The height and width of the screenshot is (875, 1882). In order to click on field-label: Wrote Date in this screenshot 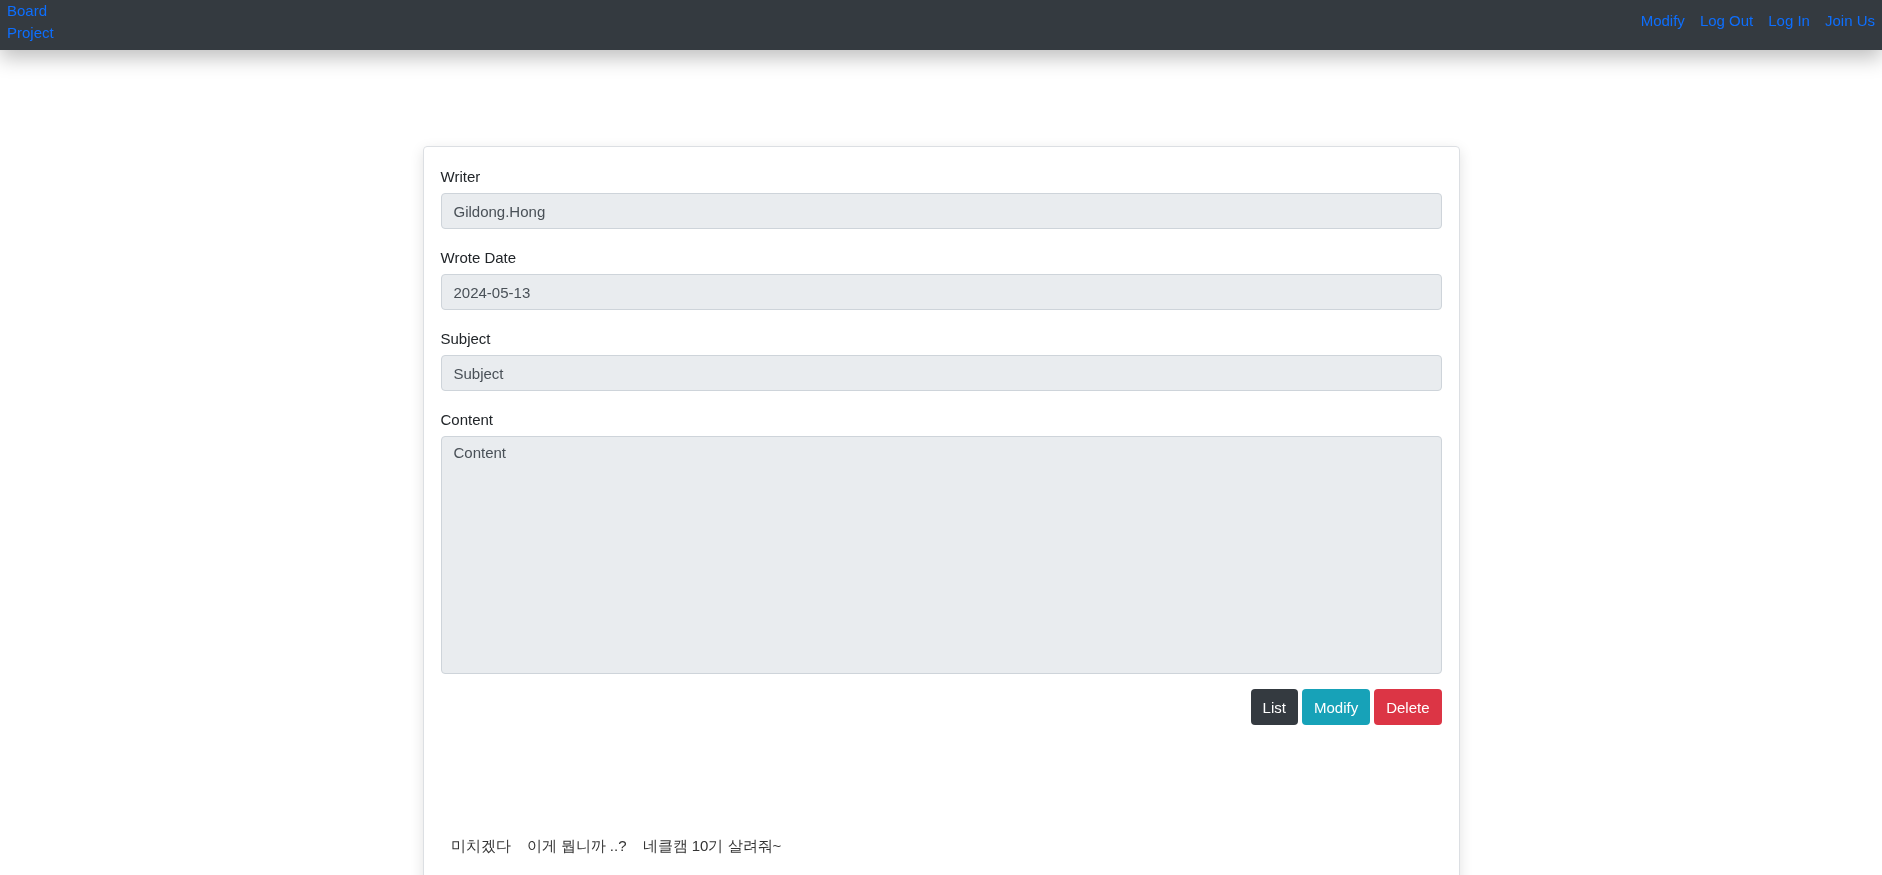, I will do `click(478, 257)`.